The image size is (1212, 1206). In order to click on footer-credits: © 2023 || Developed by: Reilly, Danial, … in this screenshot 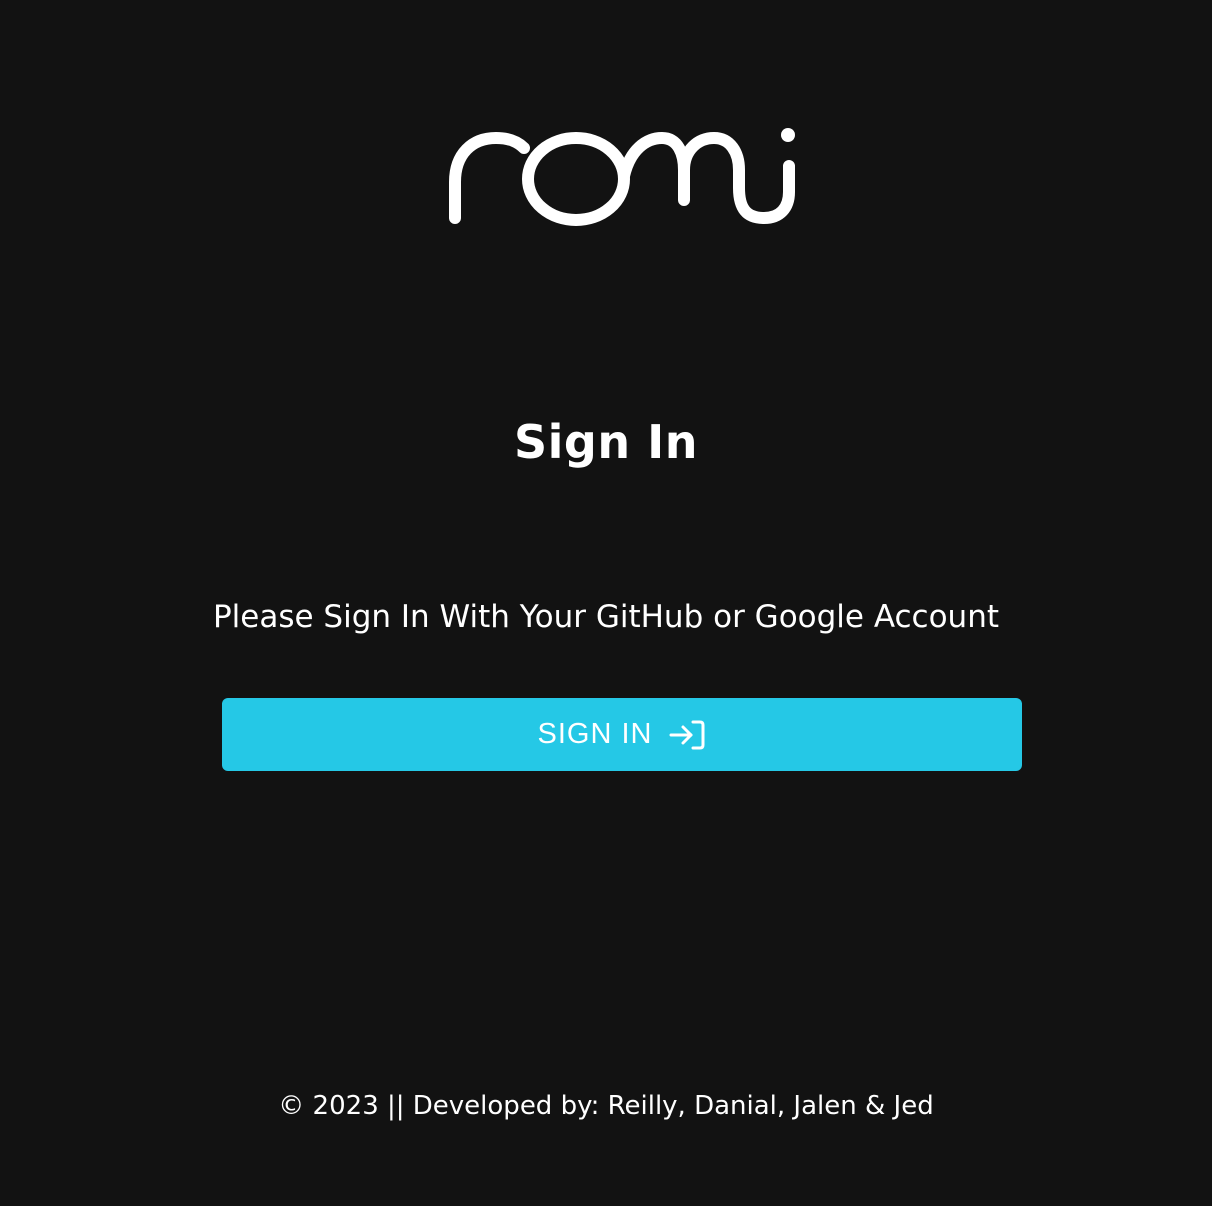, I will do `click(606, 1106)`.